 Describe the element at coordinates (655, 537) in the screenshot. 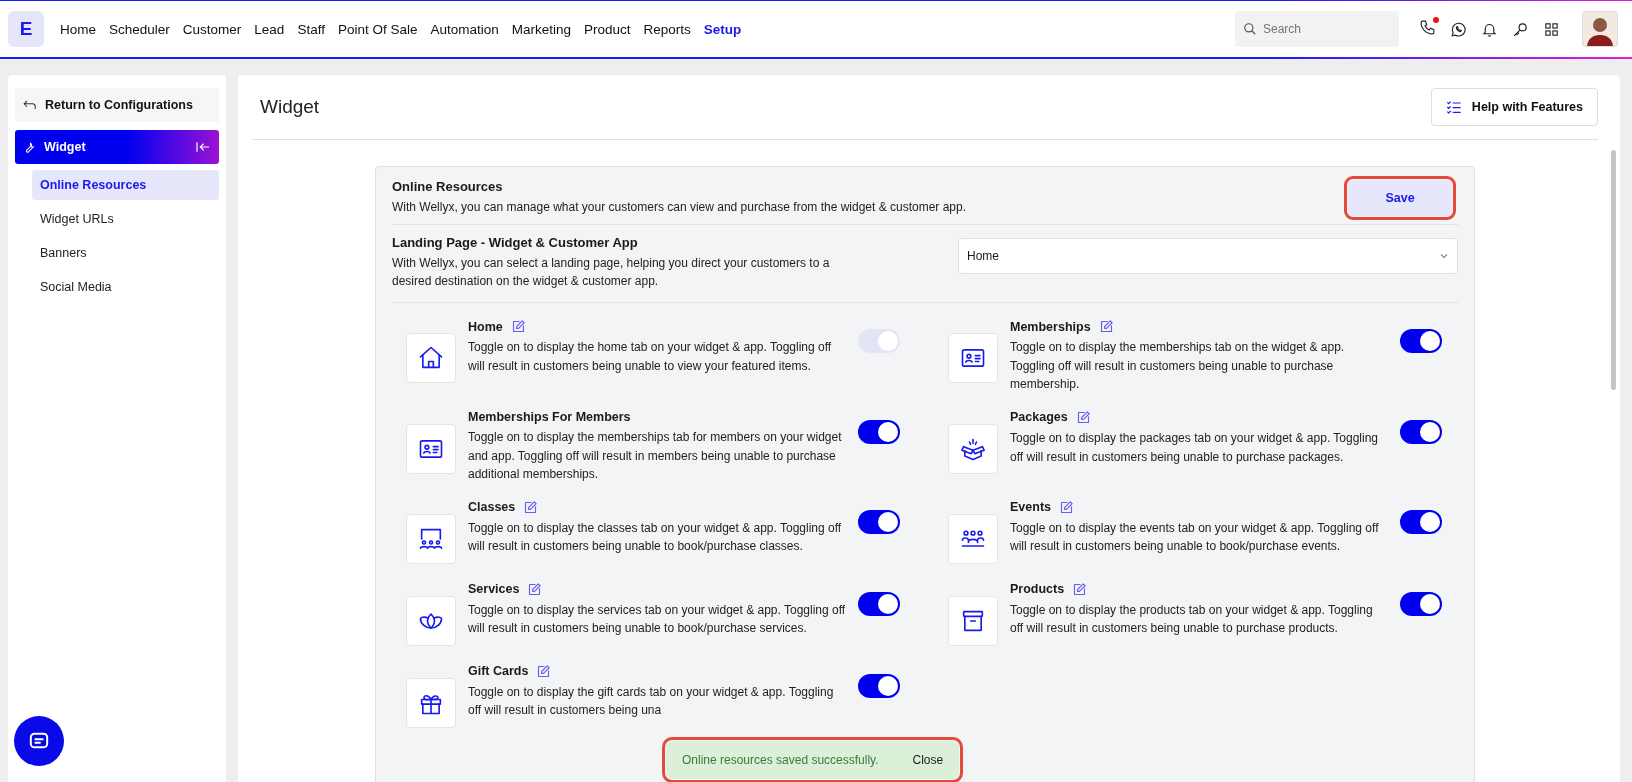

I see `resource-description: Toggle on to display the classes tab on your widget & app. Toggling off will result in customers being unable to book/purchase classes.` at that location.